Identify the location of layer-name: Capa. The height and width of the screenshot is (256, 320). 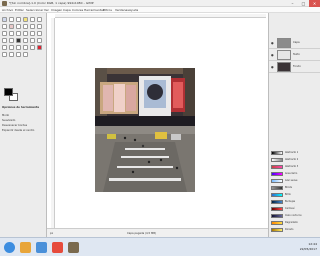
(296, 42).